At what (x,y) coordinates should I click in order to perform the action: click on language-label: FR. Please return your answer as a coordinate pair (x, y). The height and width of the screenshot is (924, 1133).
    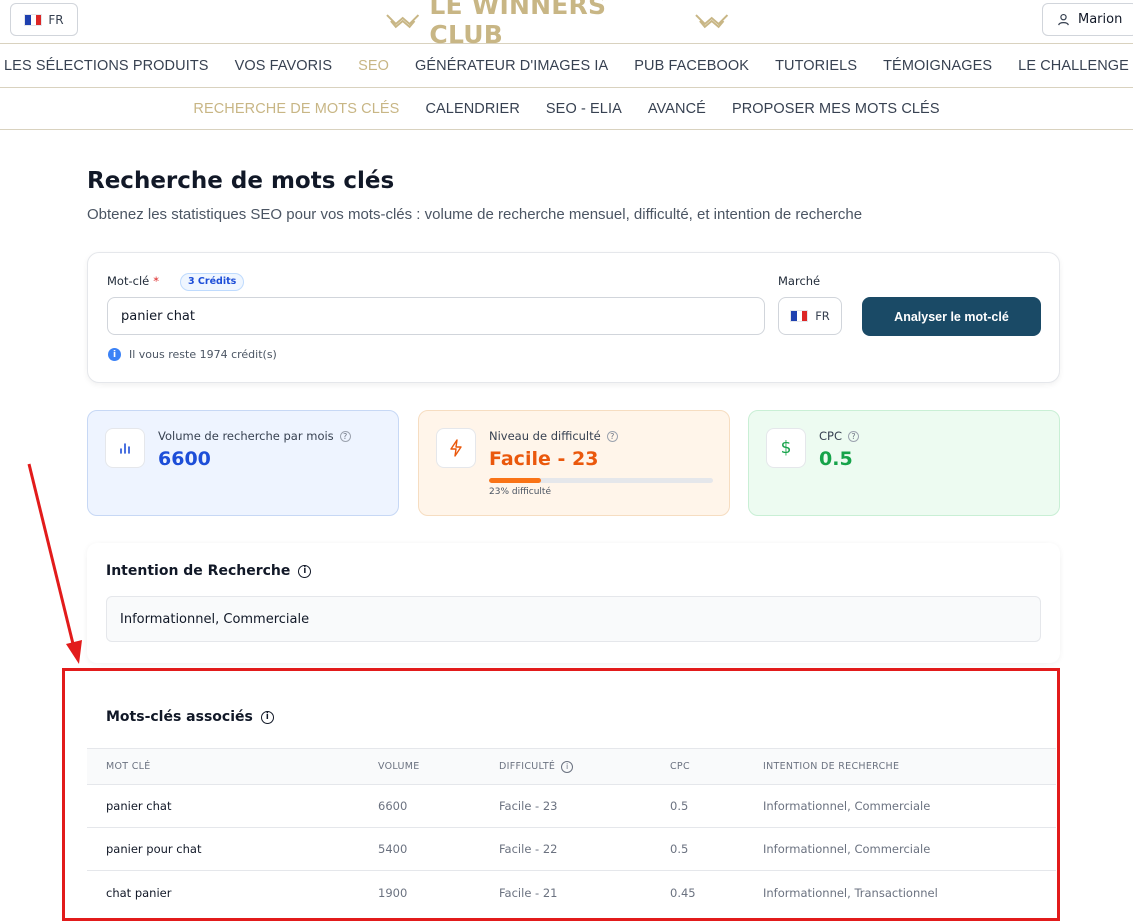
    Looking at the image, I should click on (56, 19).